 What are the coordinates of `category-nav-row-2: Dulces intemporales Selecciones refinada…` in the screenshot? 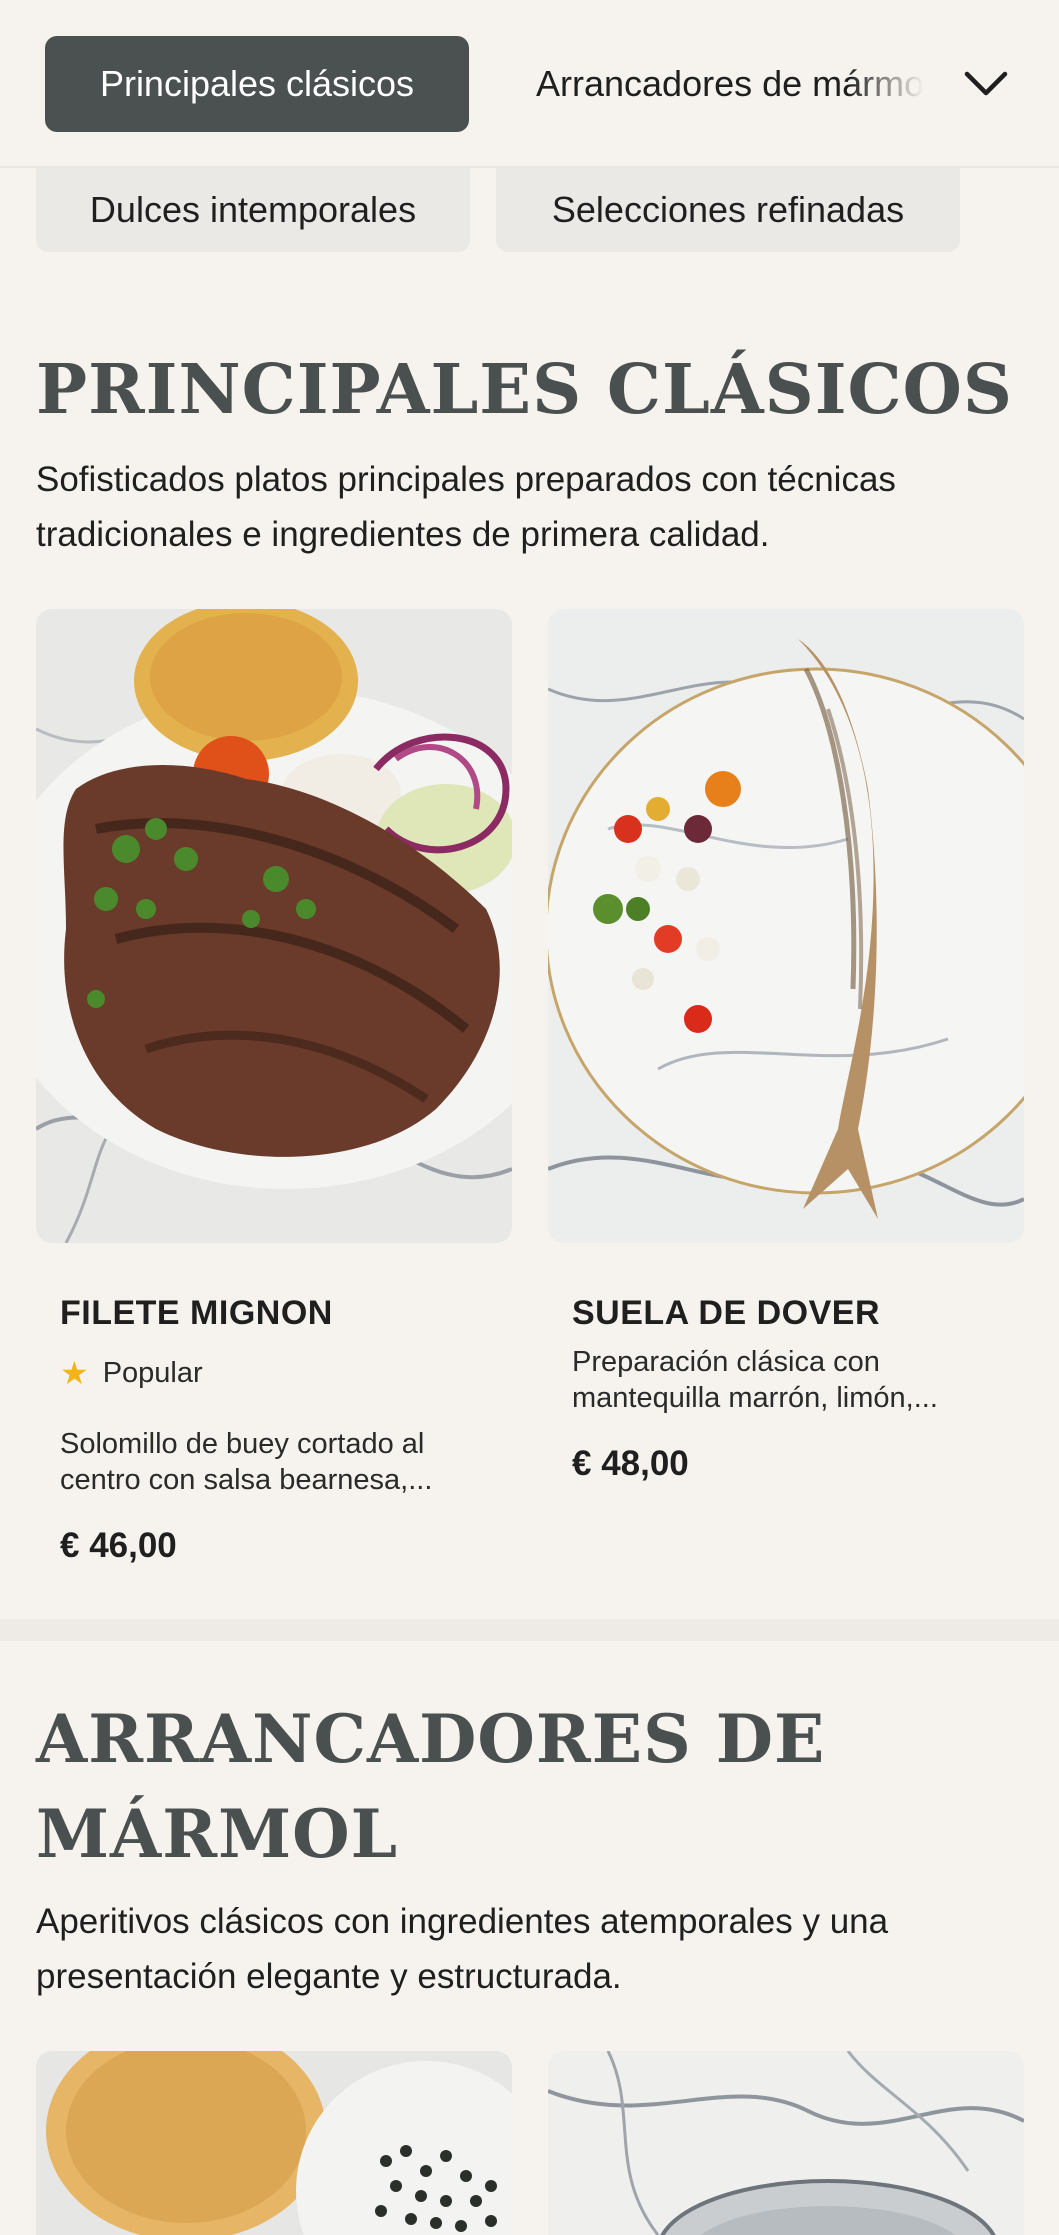 It's located at (529, 210).